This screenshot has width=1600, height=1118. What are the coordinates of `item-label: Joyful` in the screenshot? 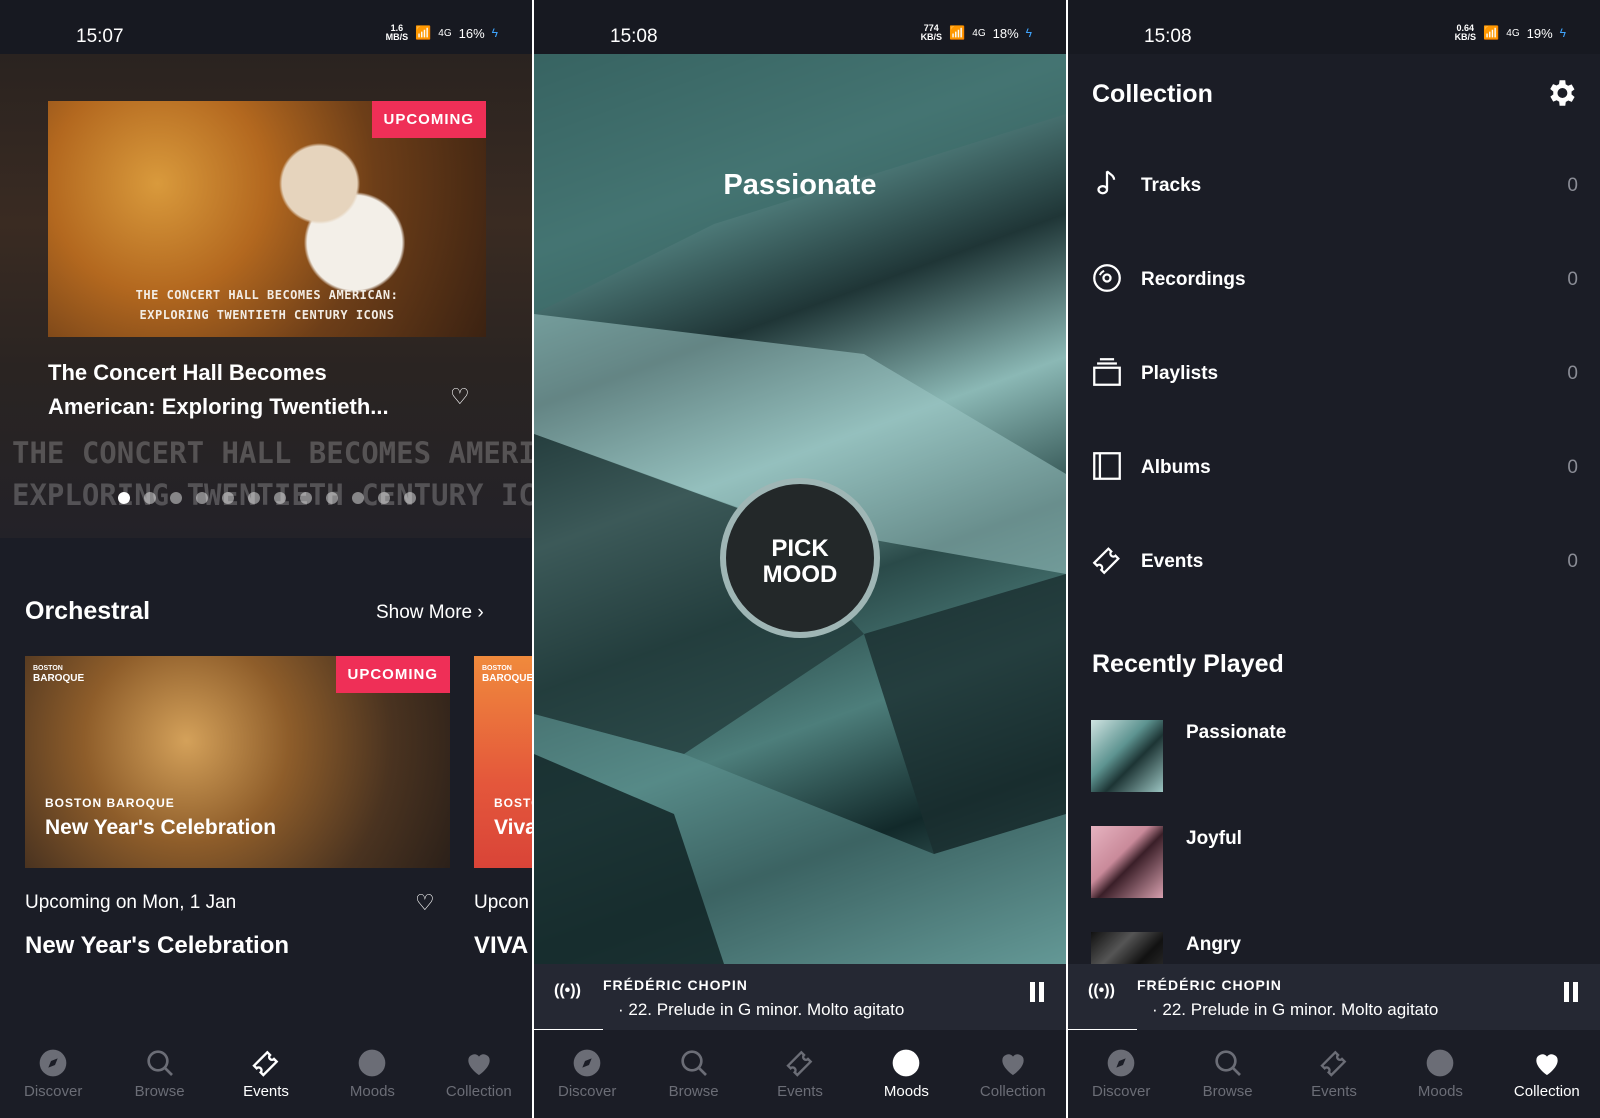 It's located at (1214, 838).